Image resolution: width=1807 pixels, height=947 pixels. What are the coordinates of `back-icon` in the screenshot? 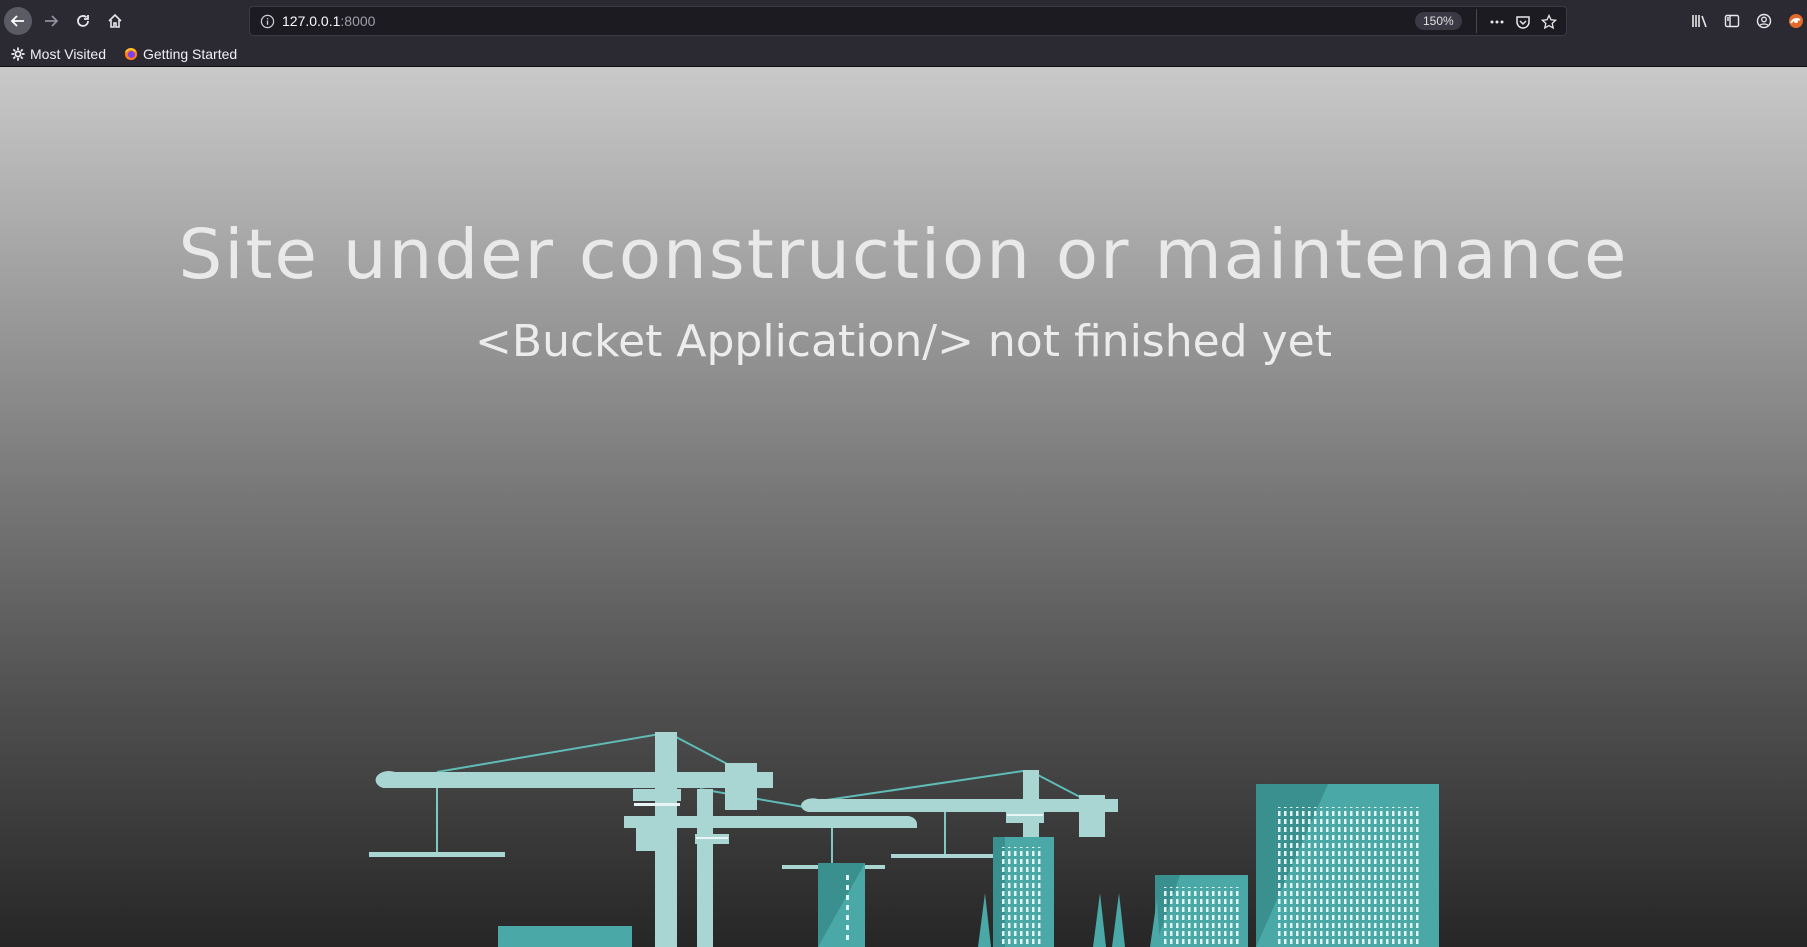 It's located at (17, 21).